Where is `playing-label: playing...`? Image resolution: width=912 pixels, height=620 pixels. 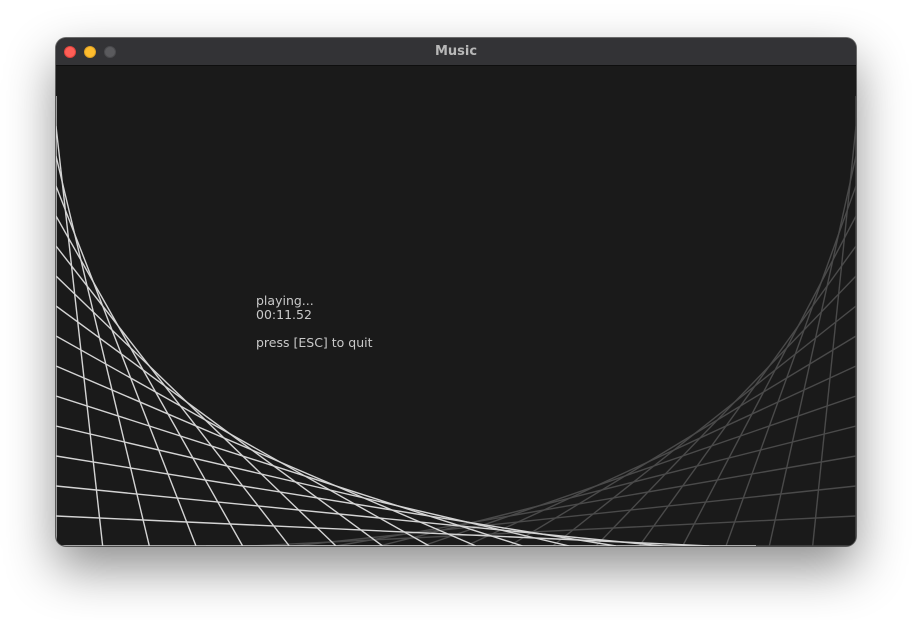 playing-label: playing... is located at coordinates (285, 300).